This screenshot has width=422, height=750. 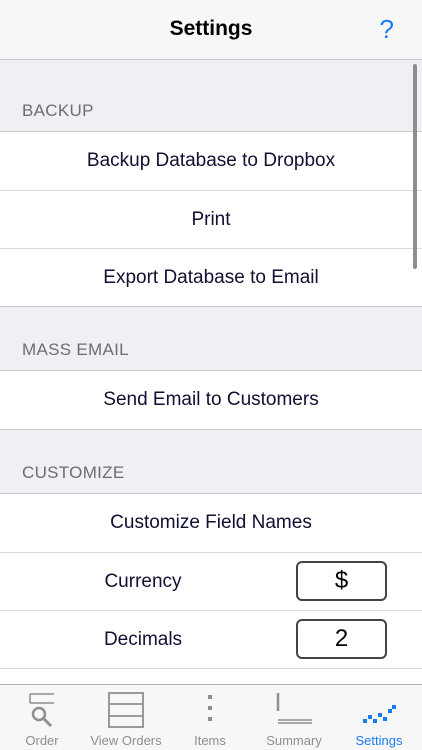 I want to click on section-header-backup: BACKUP, so click(x=211, y=96).